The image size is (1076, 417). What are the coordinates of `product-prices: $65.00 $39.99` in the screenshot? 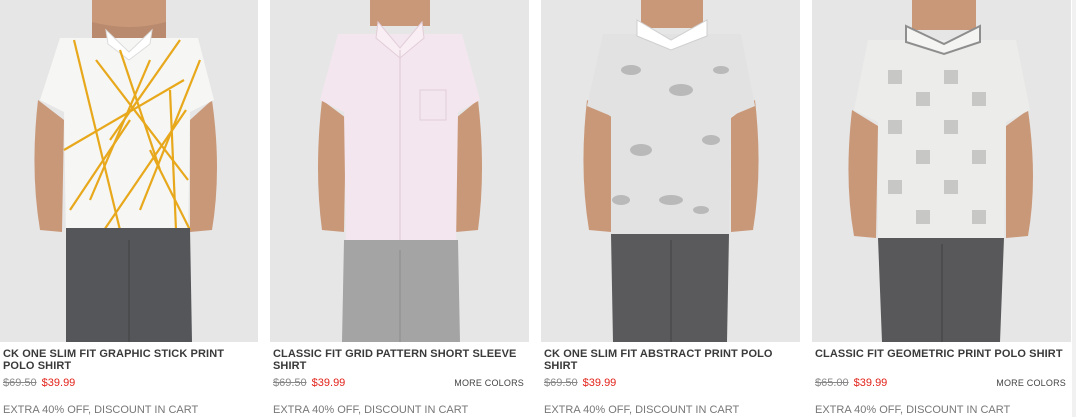 It's located at (851, 383).